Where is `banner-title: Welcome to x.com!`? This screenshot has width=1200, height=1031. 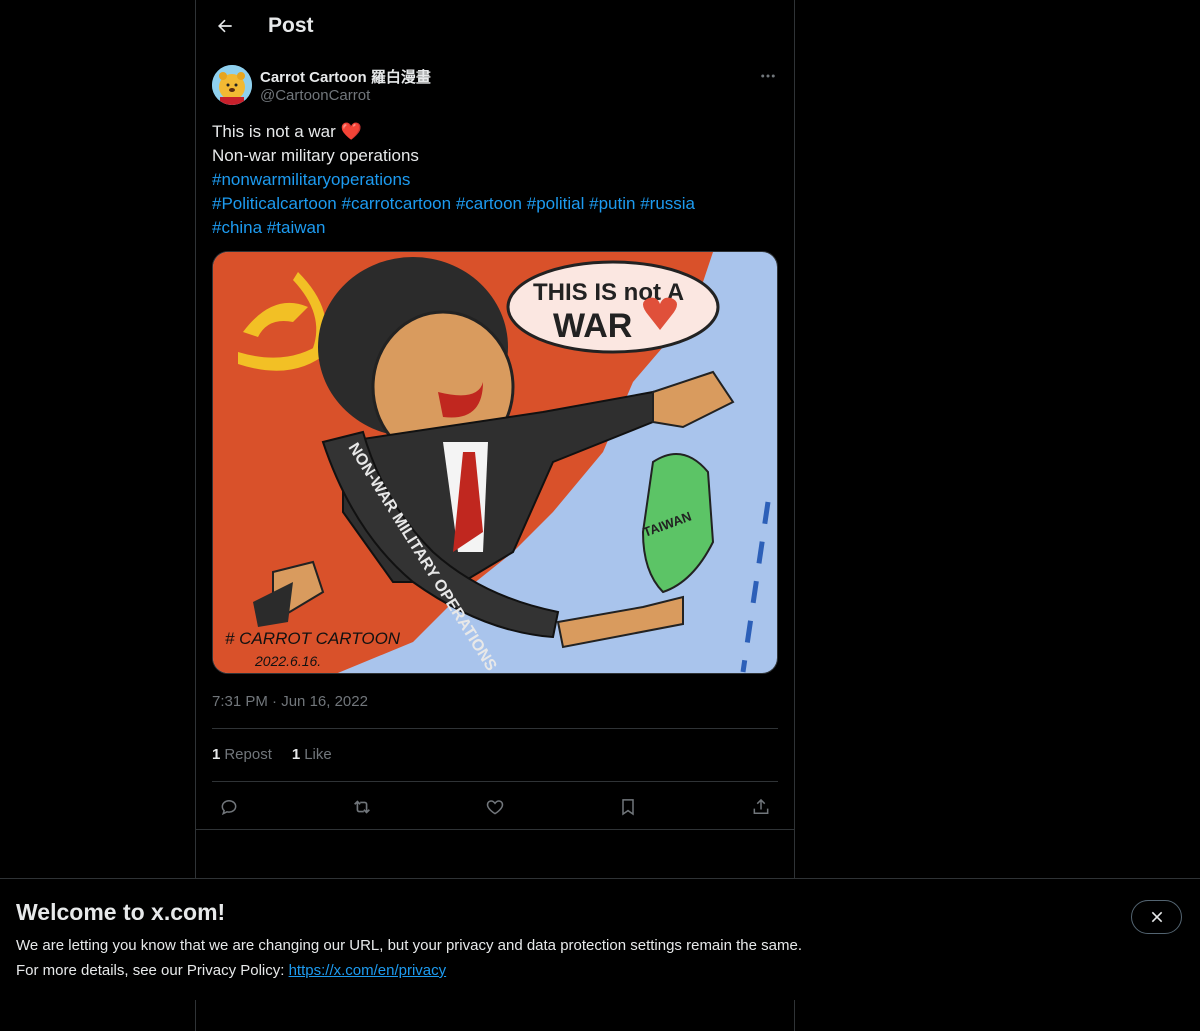
banner-title: Welcome to x.com! is located at coordinates (121, 912).